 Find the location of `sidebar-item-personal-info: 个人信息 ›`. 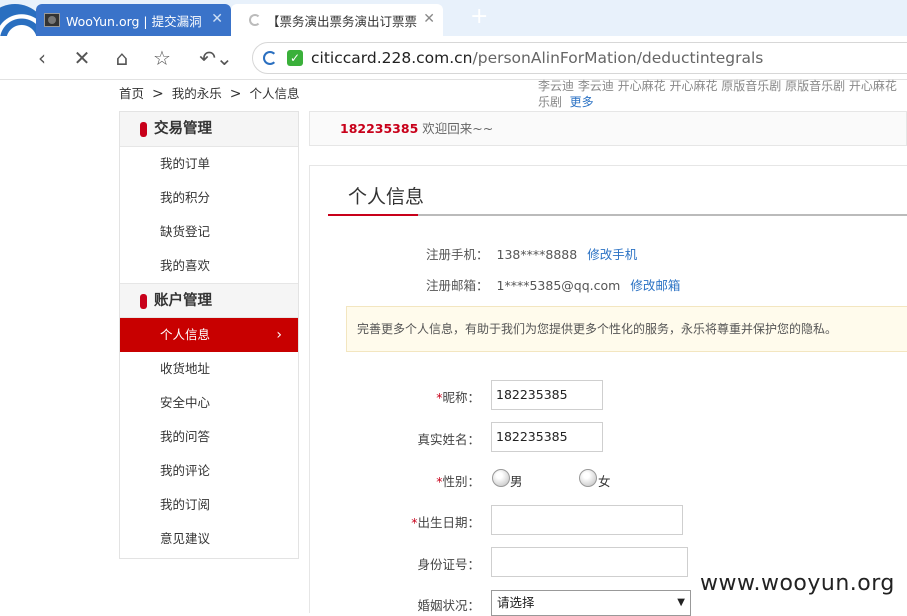

sidebar-item-personal-info: 个人信息 › is located at coordinates (209, 335).